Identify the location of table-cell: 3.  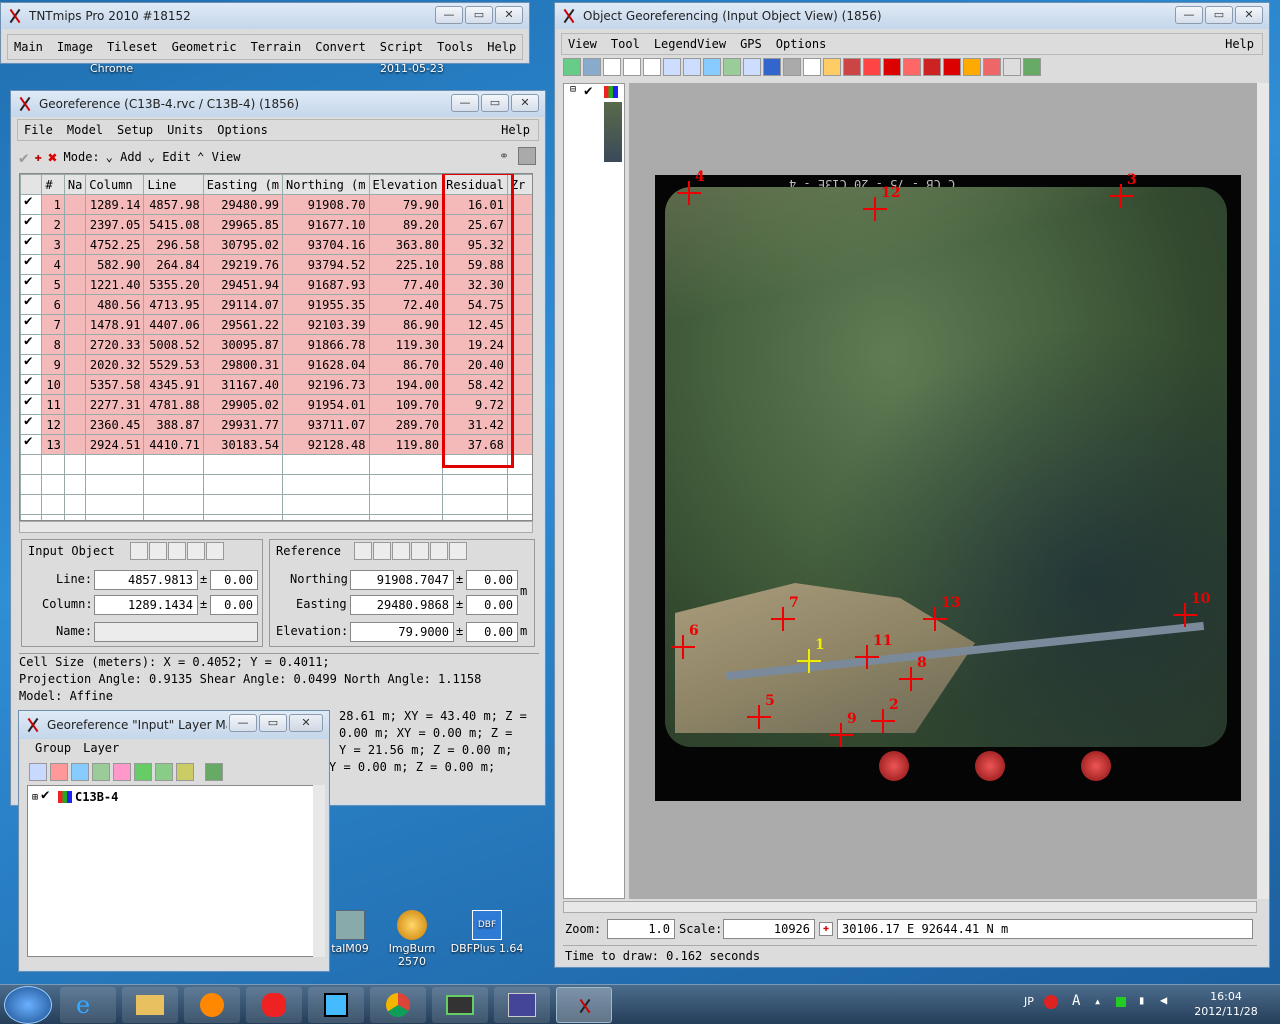
(53, 244).